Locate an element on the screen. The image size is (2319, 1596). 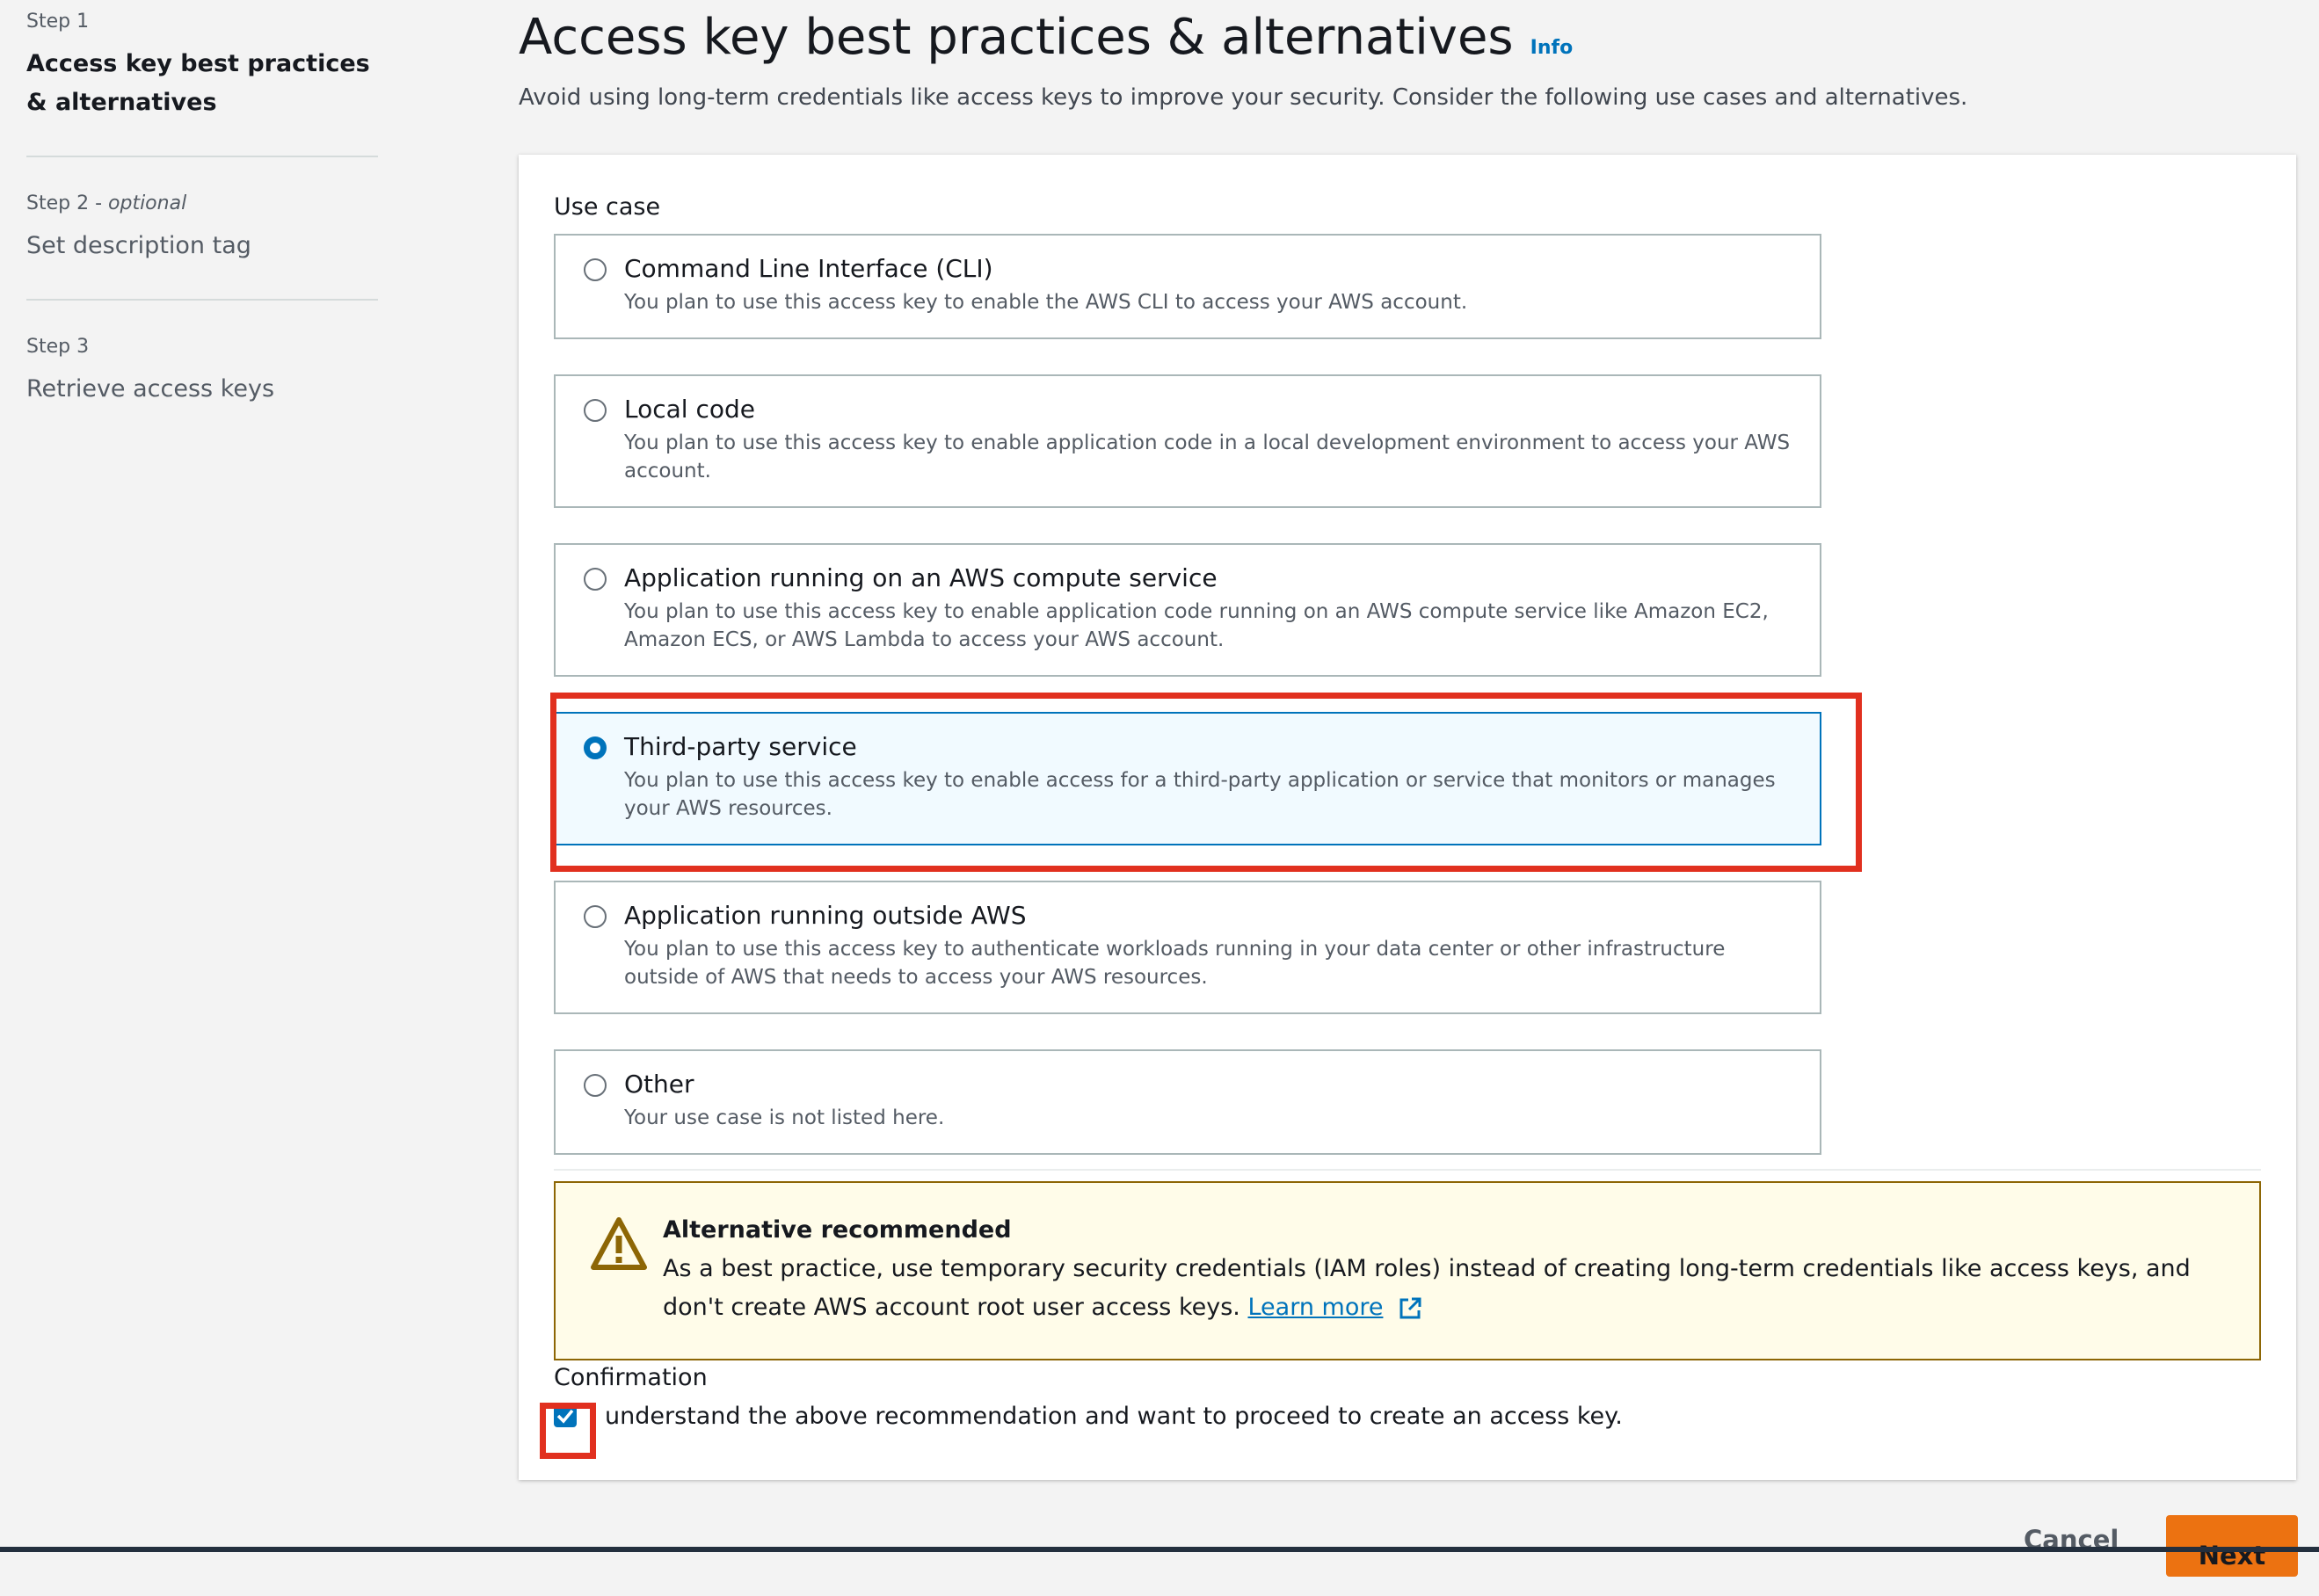
next-button: Next is located at coordinates (2232, 1546).